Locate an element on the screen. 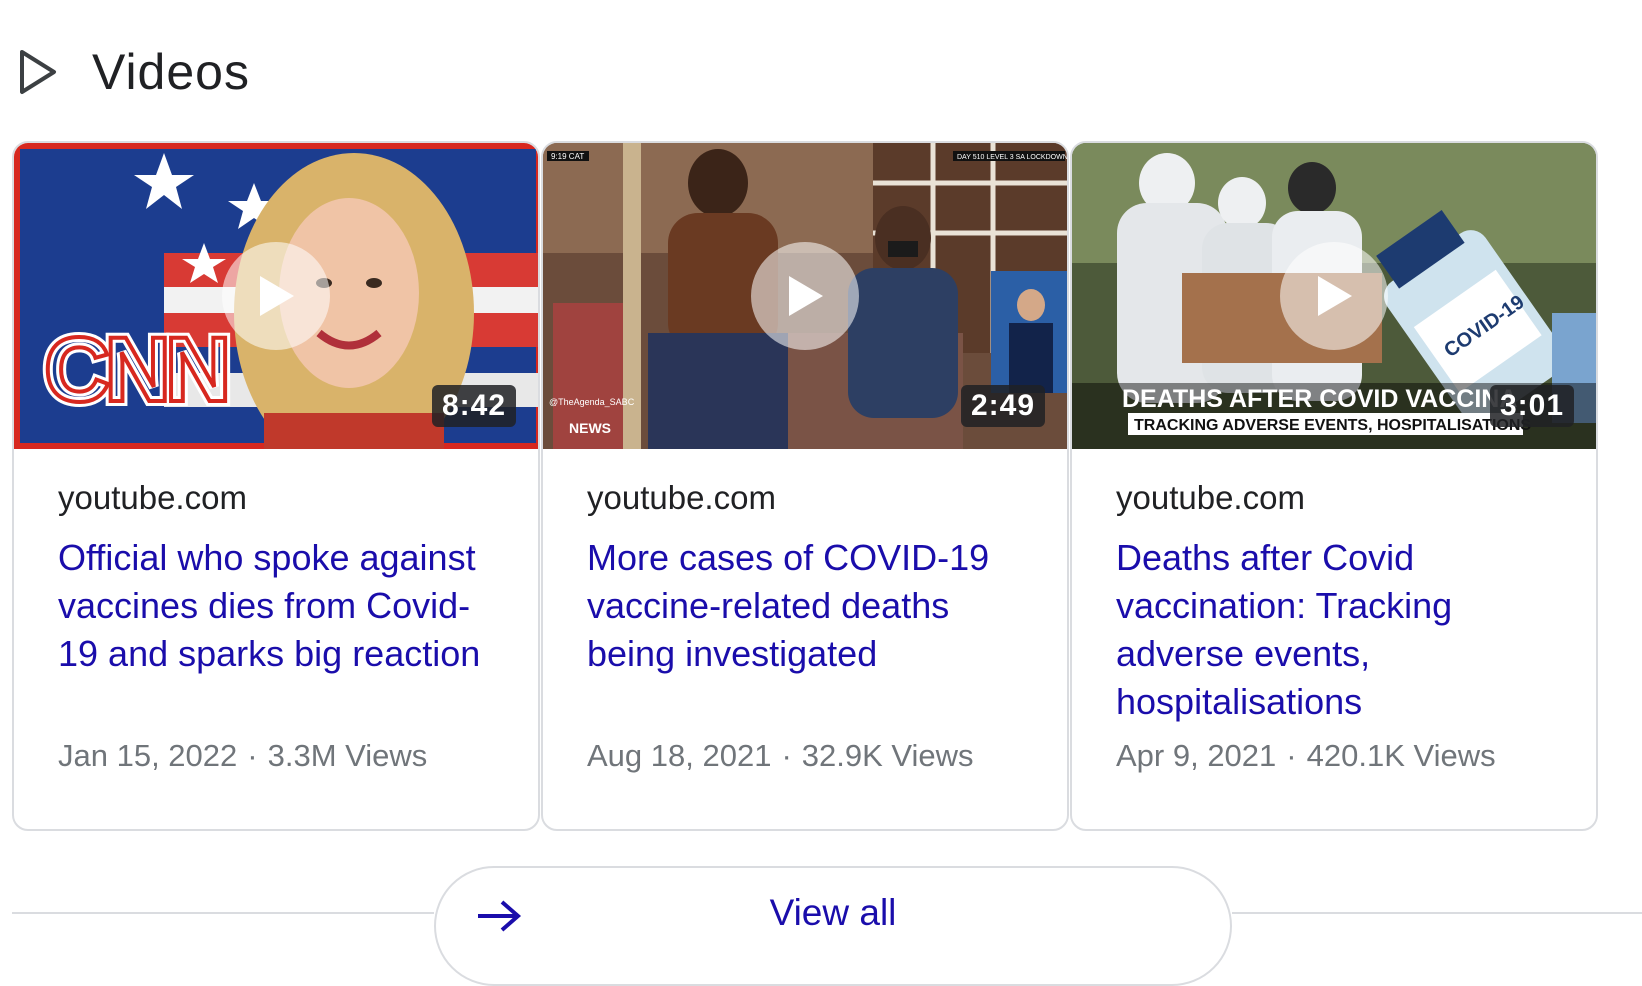  video-duration: 2:49 is located at coordinates (1002, 406).